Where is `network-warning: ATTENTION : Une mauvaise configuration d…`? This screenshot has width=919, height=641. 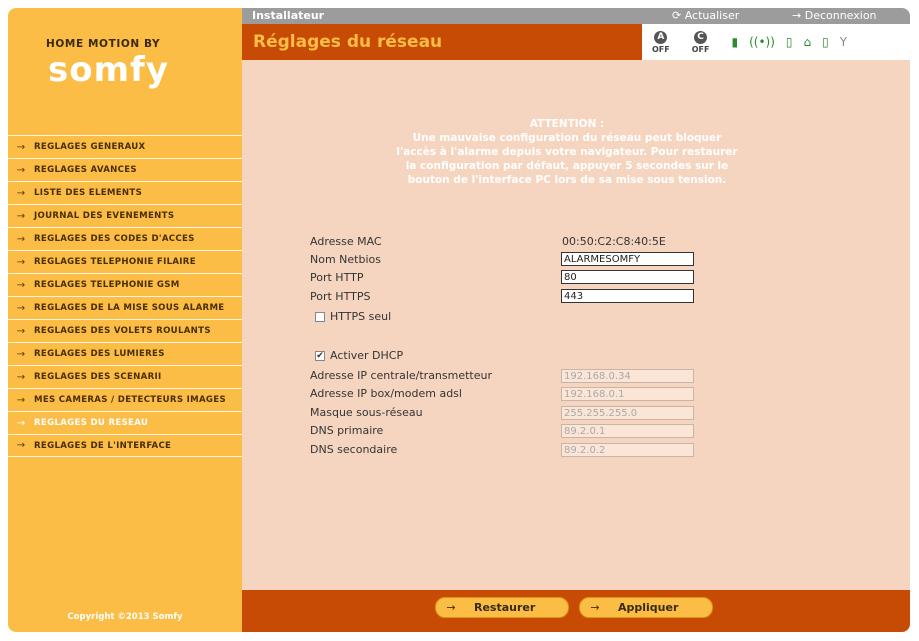
network-warning: ATTENTION : Une mauvaise configuration d… is located at coordinates (567, 152).